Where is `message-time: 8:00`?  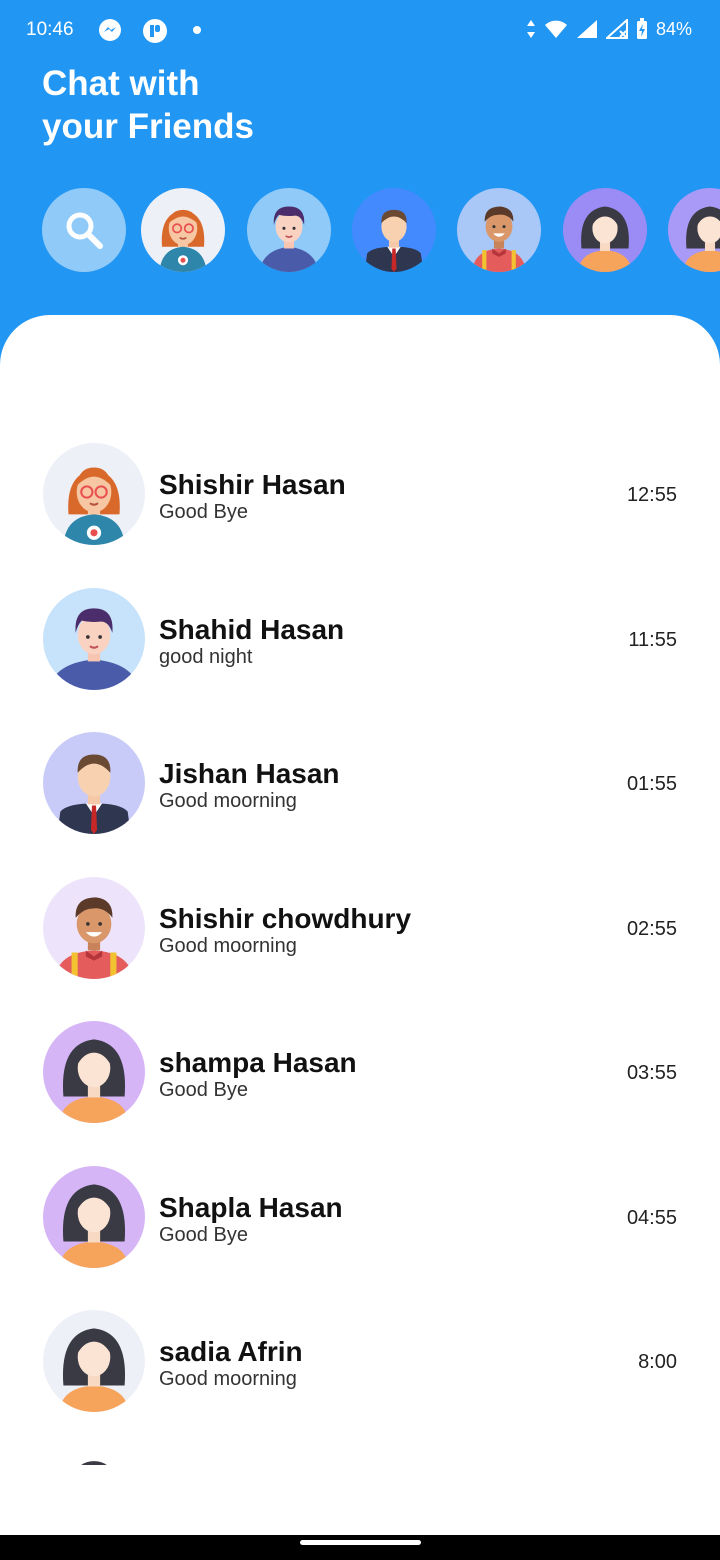 message-time: 8:00 is located at coordinates (657, 1362).